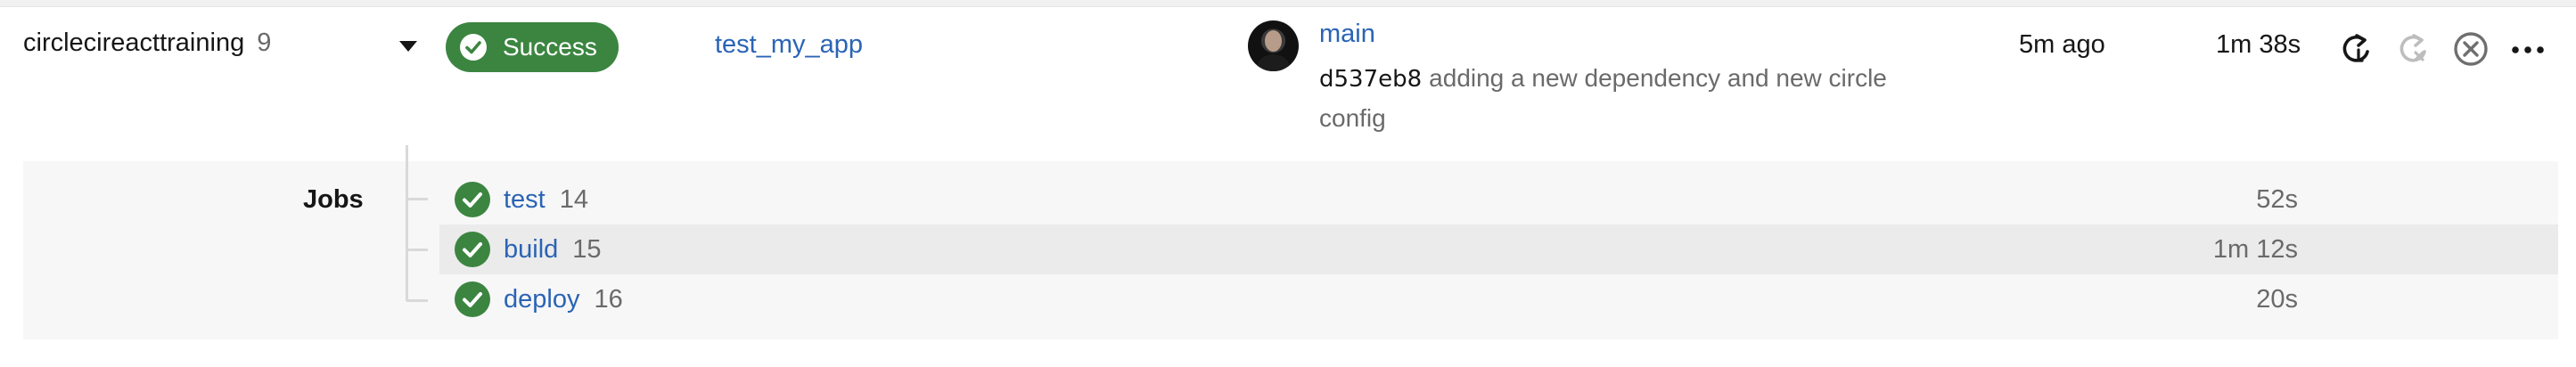 The height and width of the screenshot is (367, 2576). Describe the element at coordinates (134, 43) in the screenshot. I see `project-label: circlecireacttraining` at that location.